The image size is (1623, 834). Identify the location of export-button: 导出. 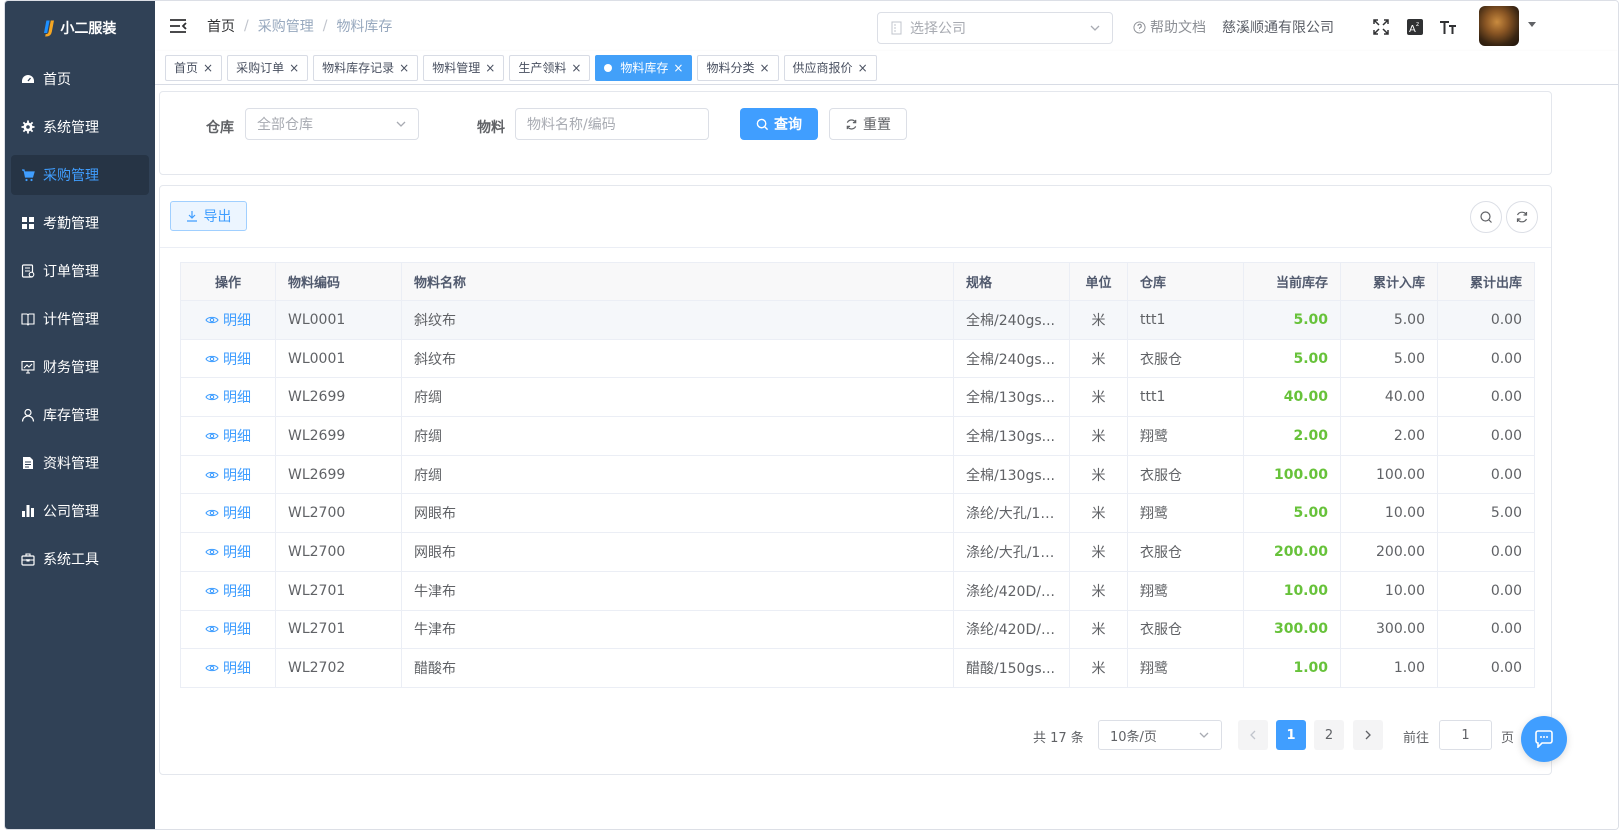
(208, 216).